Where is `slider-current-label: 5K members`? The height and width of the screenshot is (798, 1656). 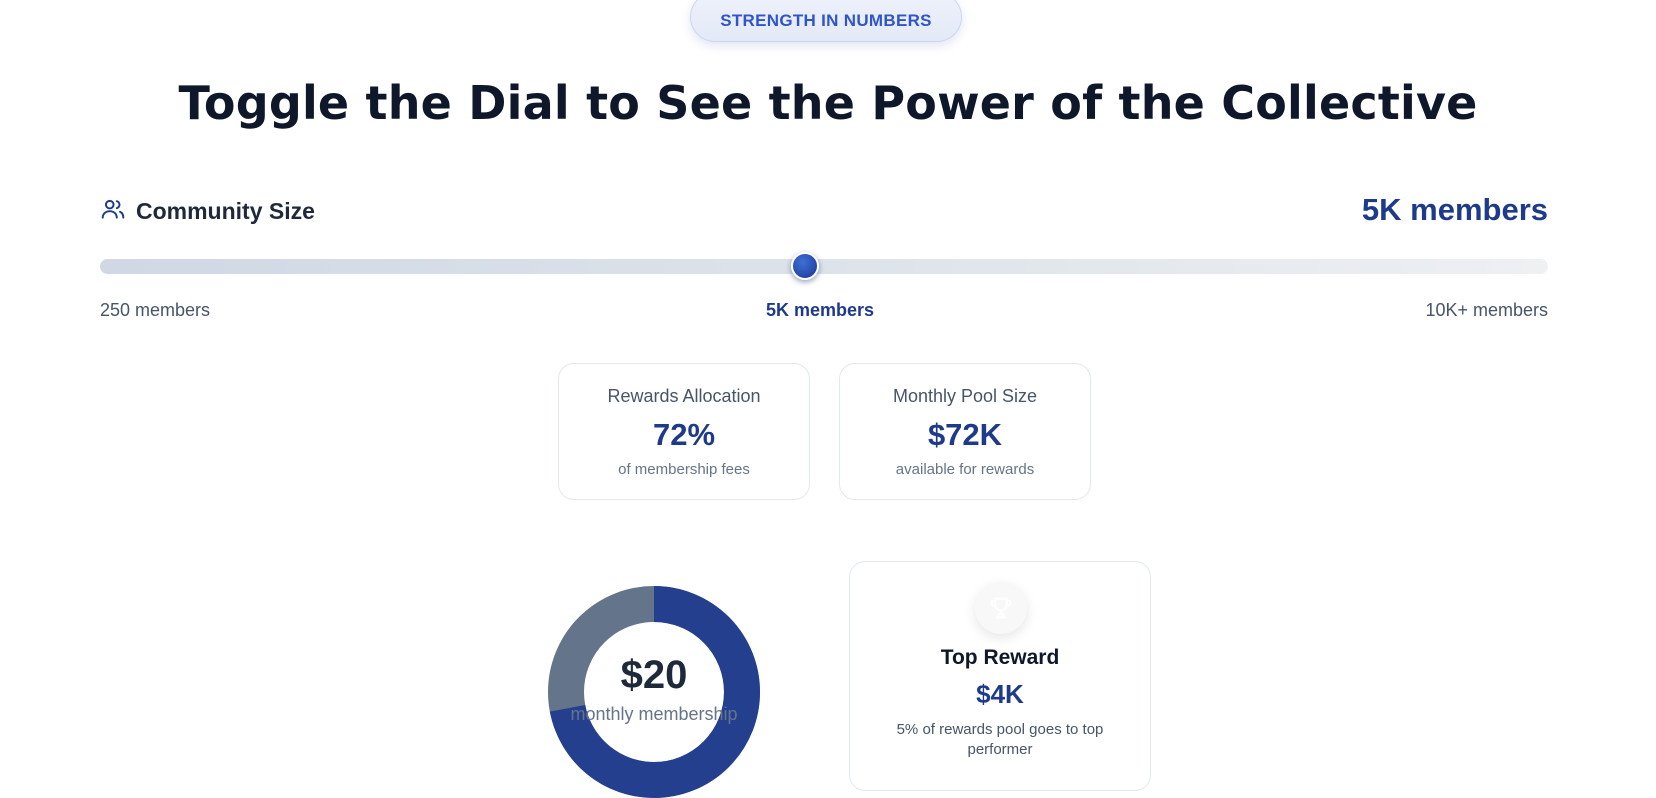 slider-current-label: 5K members is located at coordinates (820, 310).